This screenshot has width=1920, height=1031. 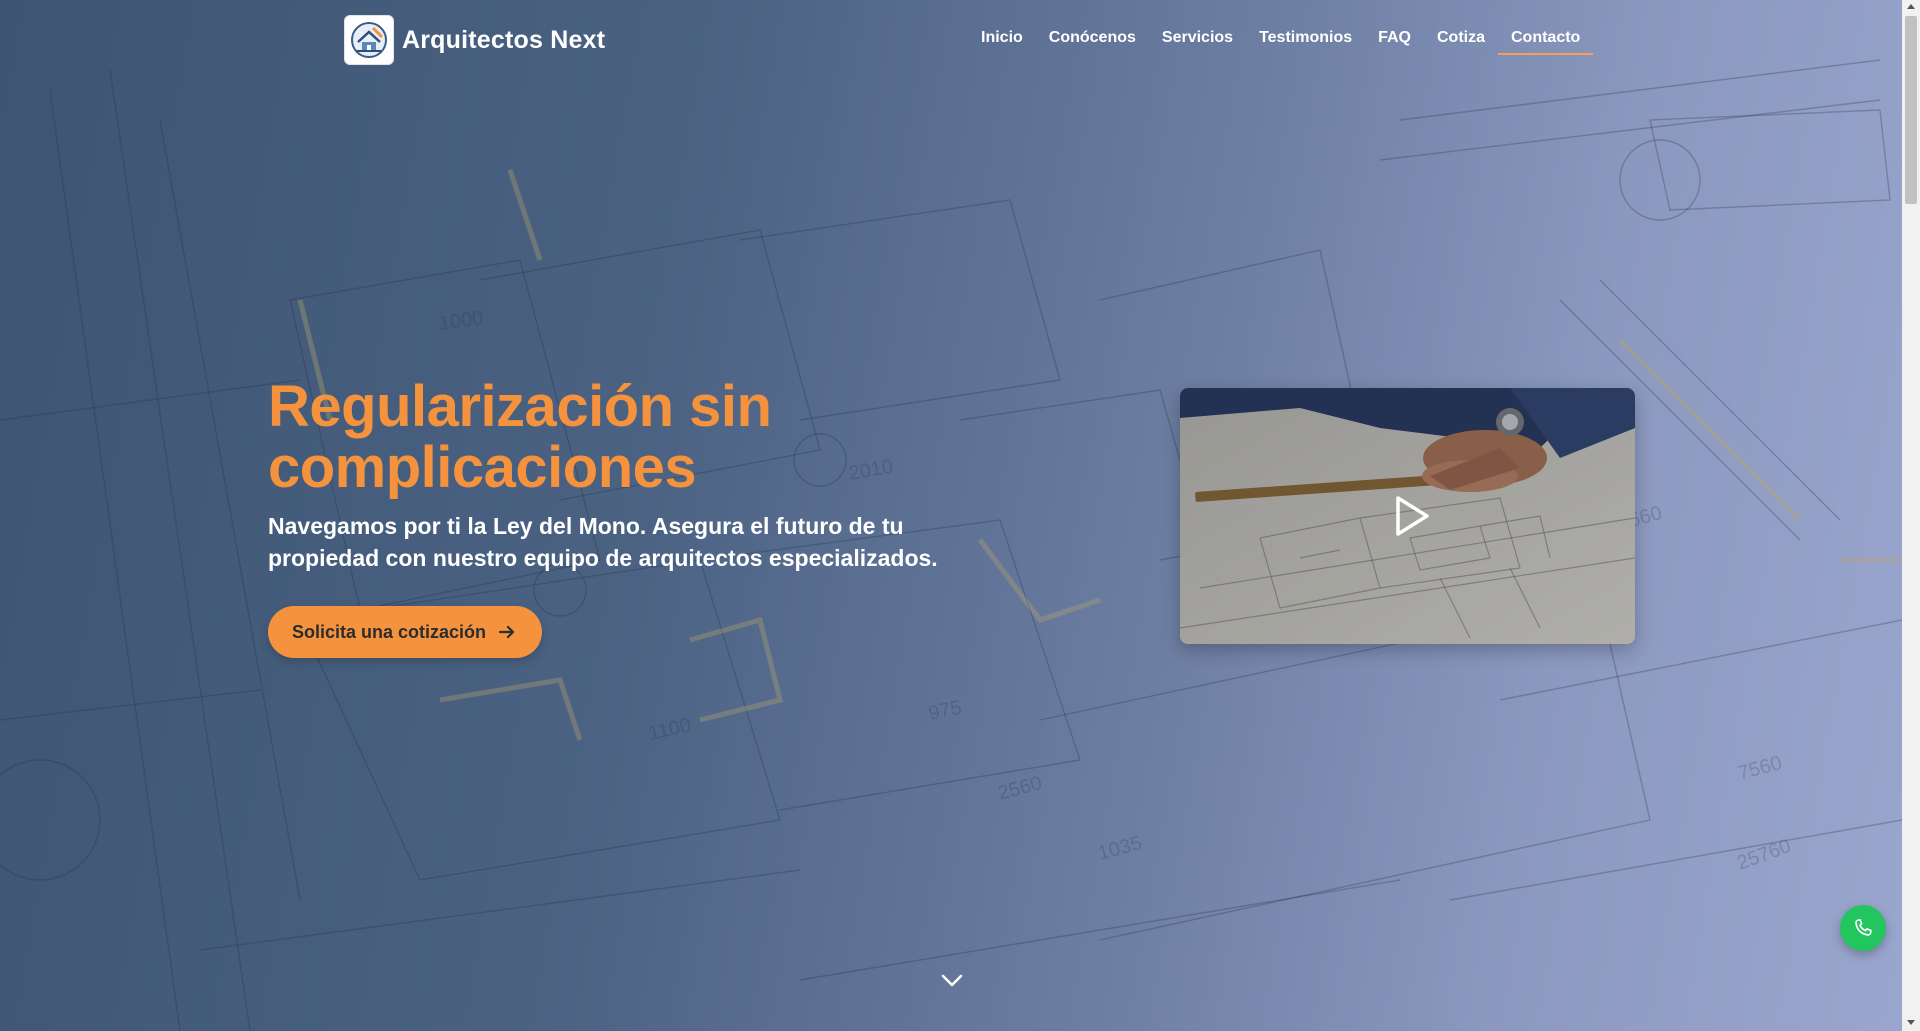 What do you see at coordinates (1002, 42) in the screenshot?
I see `nav-link-inicio: Inicio` at bounding box center [1002, 42].